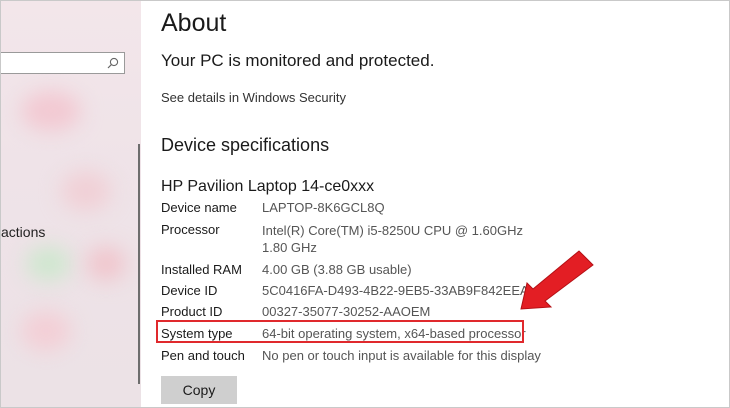 This screenshot has width=730, height=408. Describe the element at coordinates (201, 269) in the screenshot. I see `spec-label-installed-ram: Installed RAM` at that location.